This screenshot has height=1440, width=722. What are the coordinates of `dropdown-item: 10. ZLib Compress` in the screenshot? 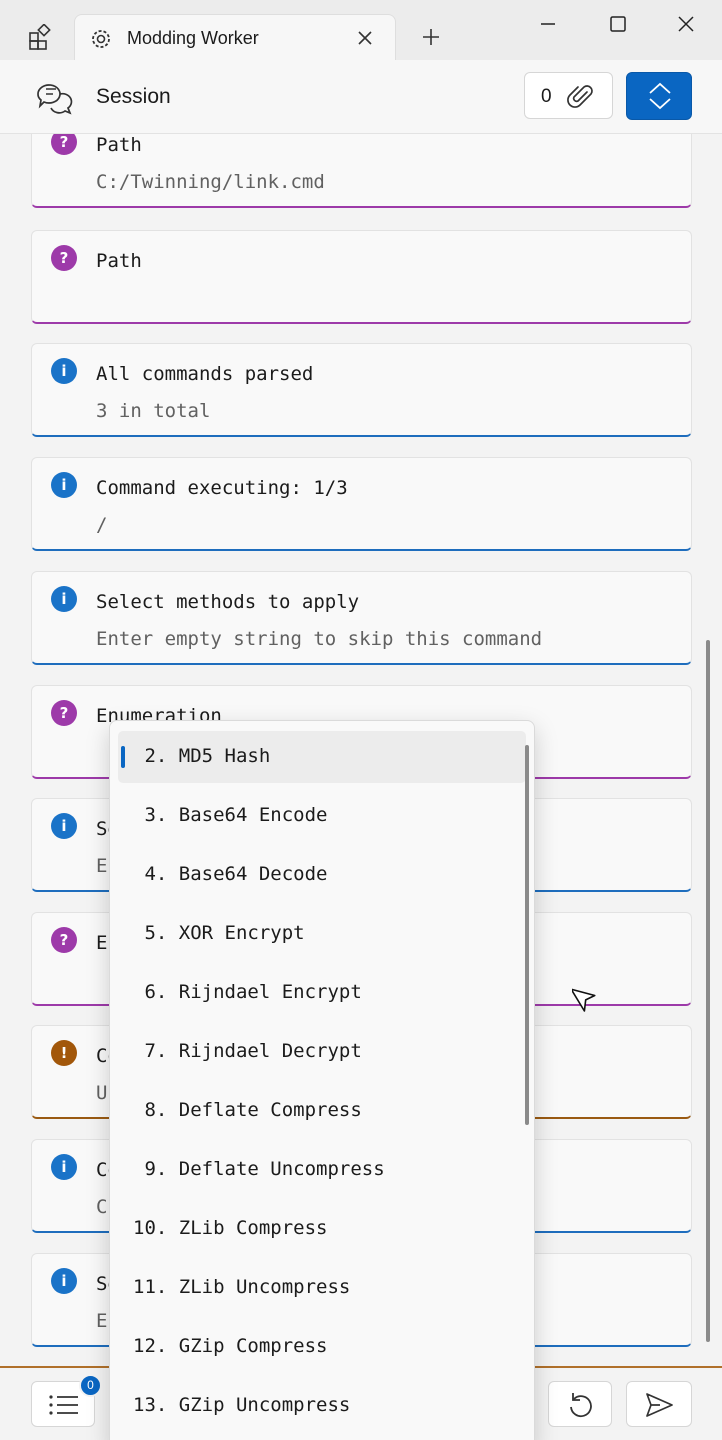 It's located at (322, 1229).